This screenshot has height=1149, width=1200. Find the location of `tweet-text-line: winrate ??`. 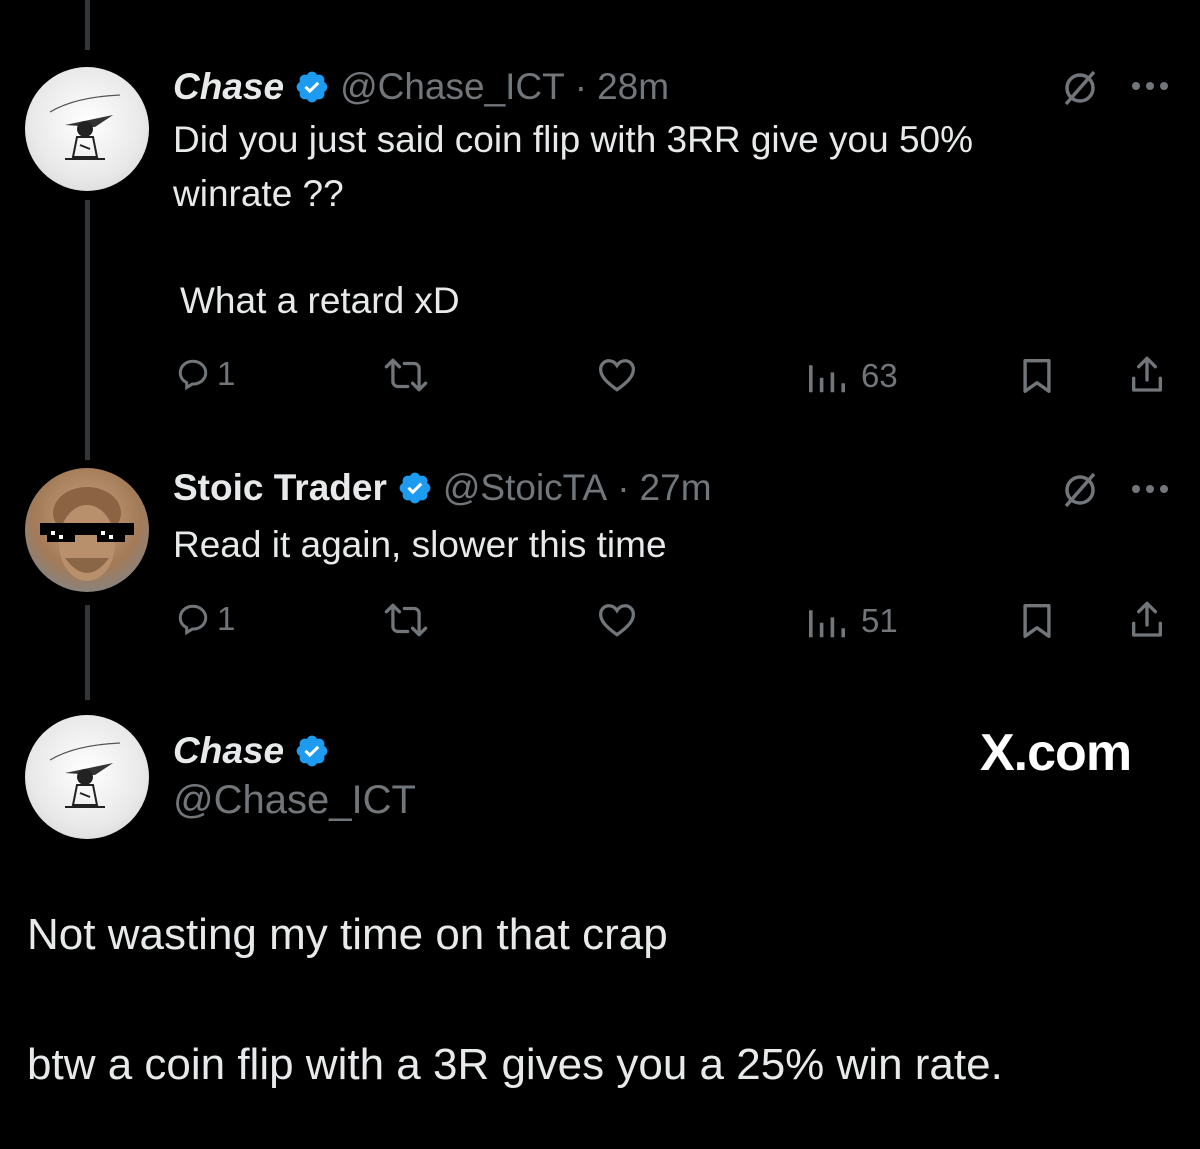

tweet-text-line: winrate ?? is located at coordinates (258, 193).